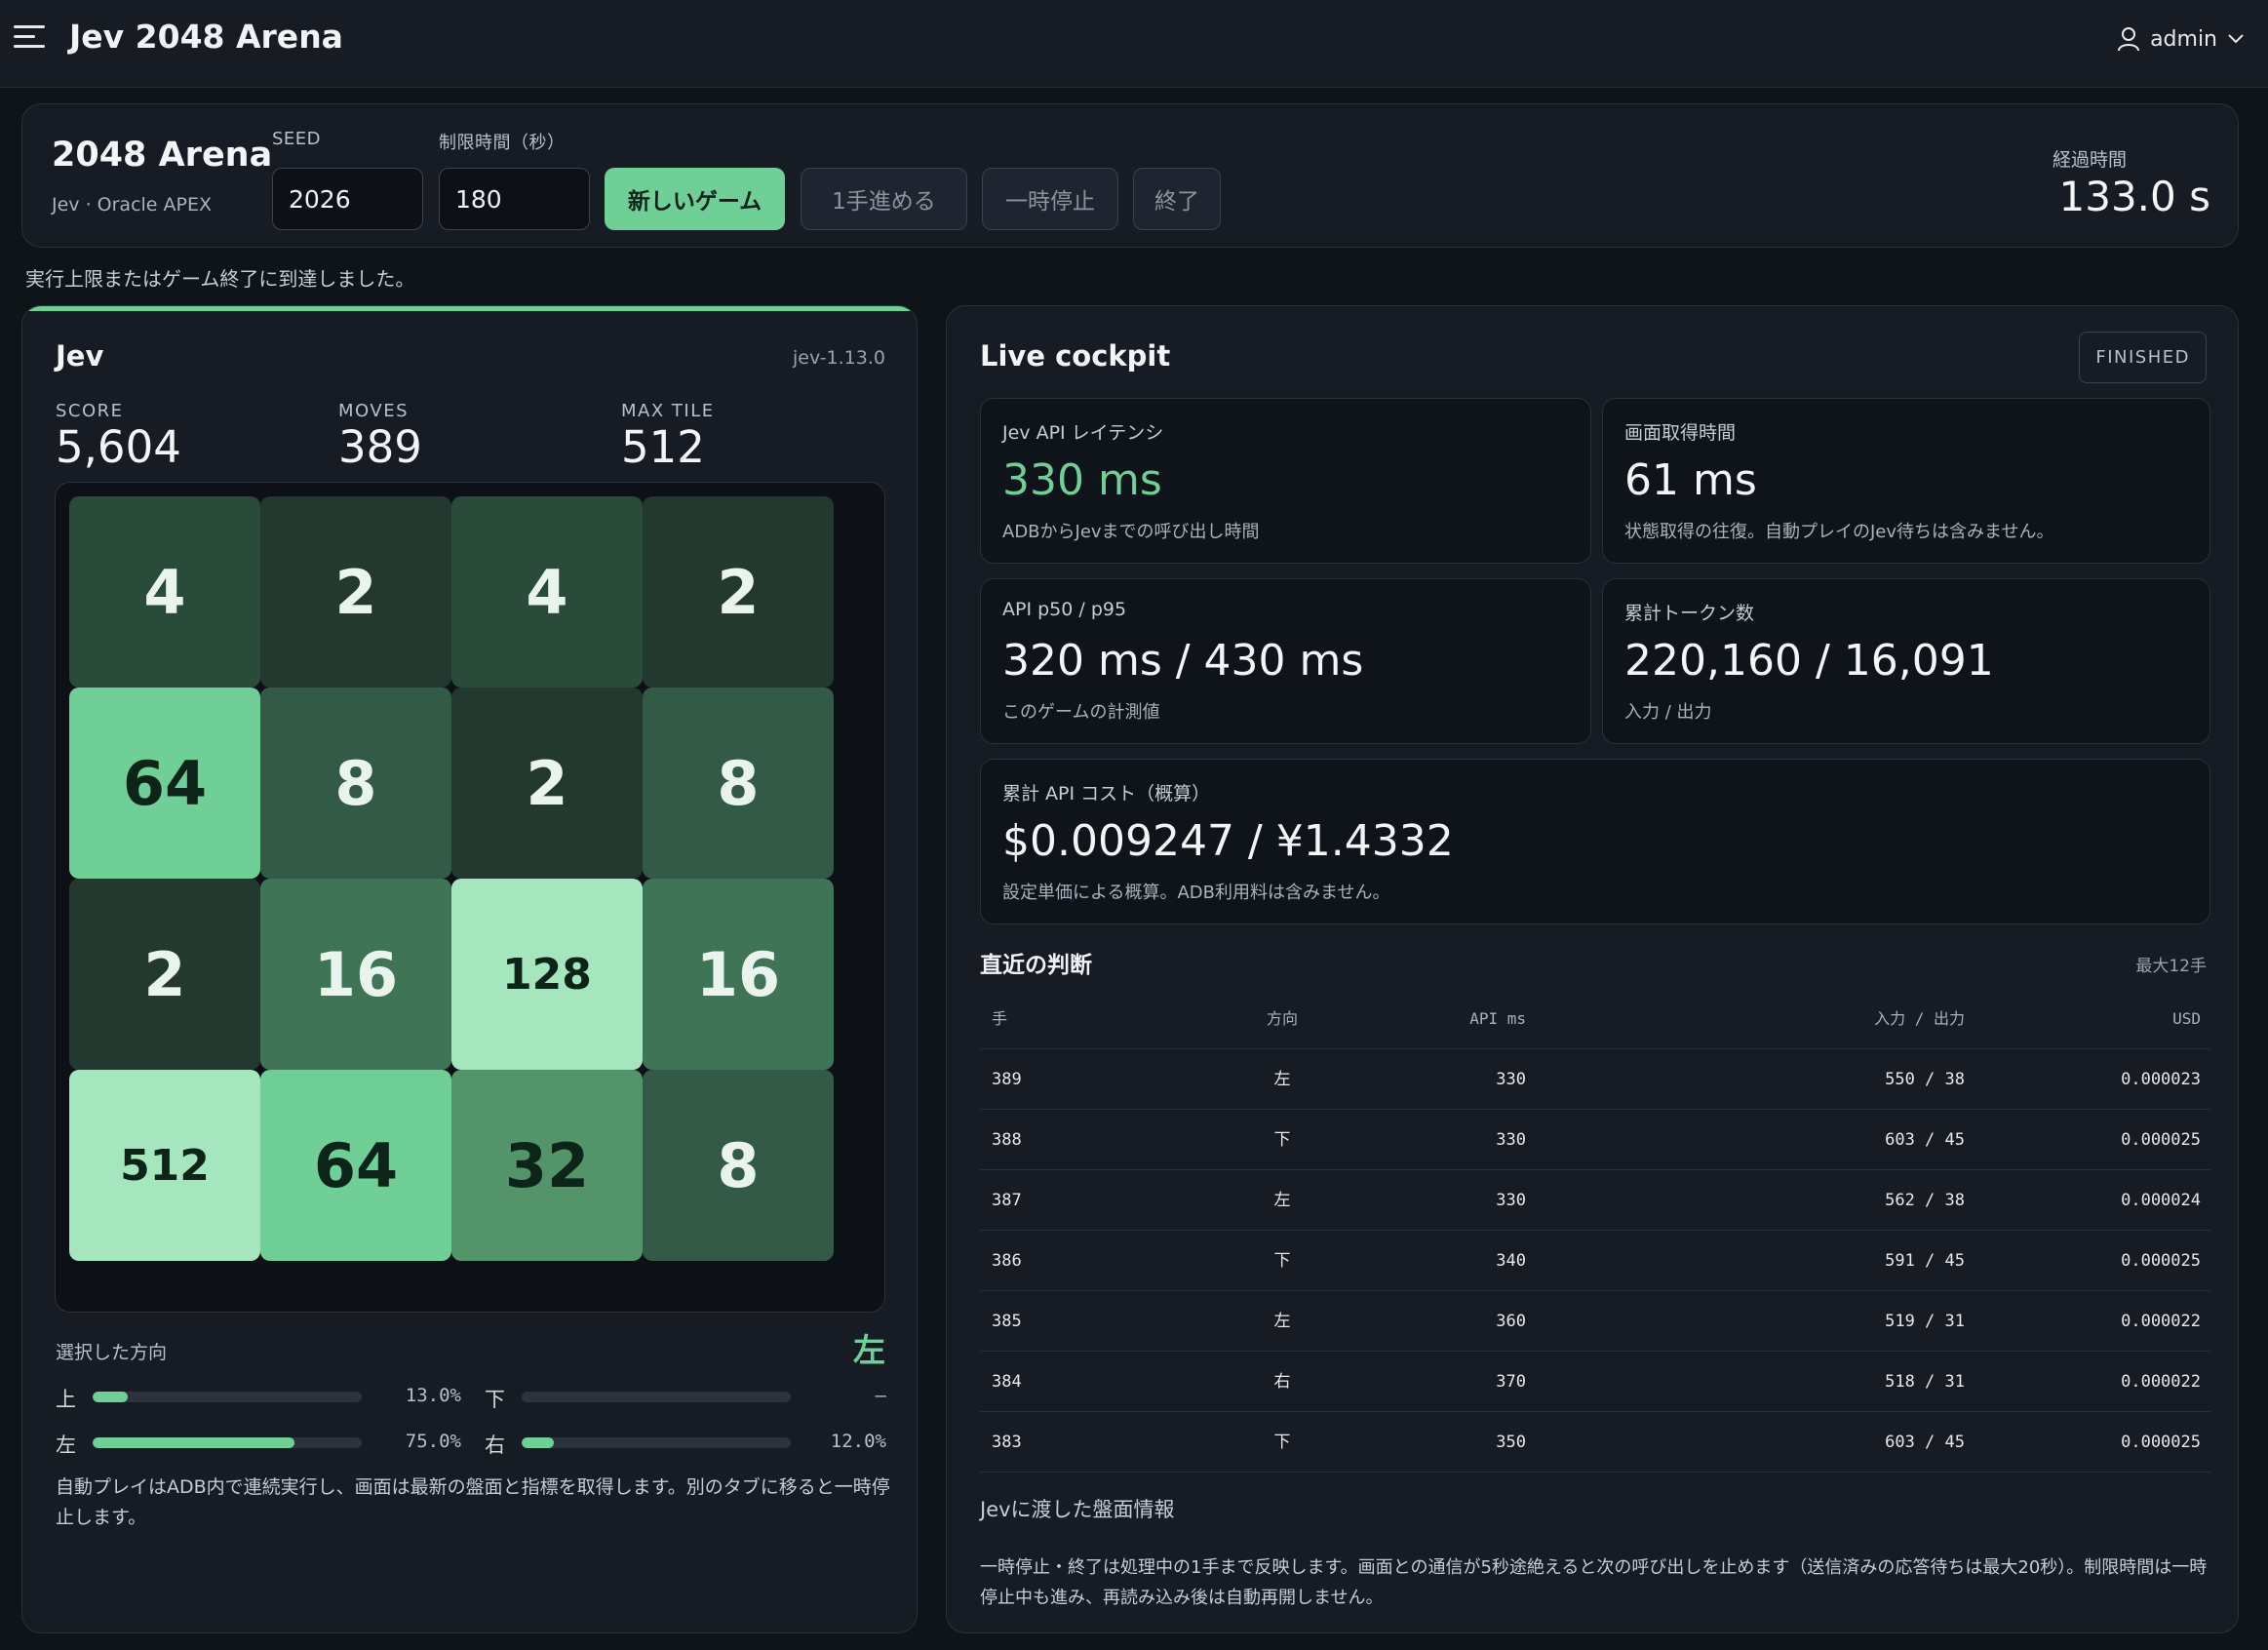 The image size is (2268, 1650). I want to click on prob-right-label: 右, so click(495, 1445).